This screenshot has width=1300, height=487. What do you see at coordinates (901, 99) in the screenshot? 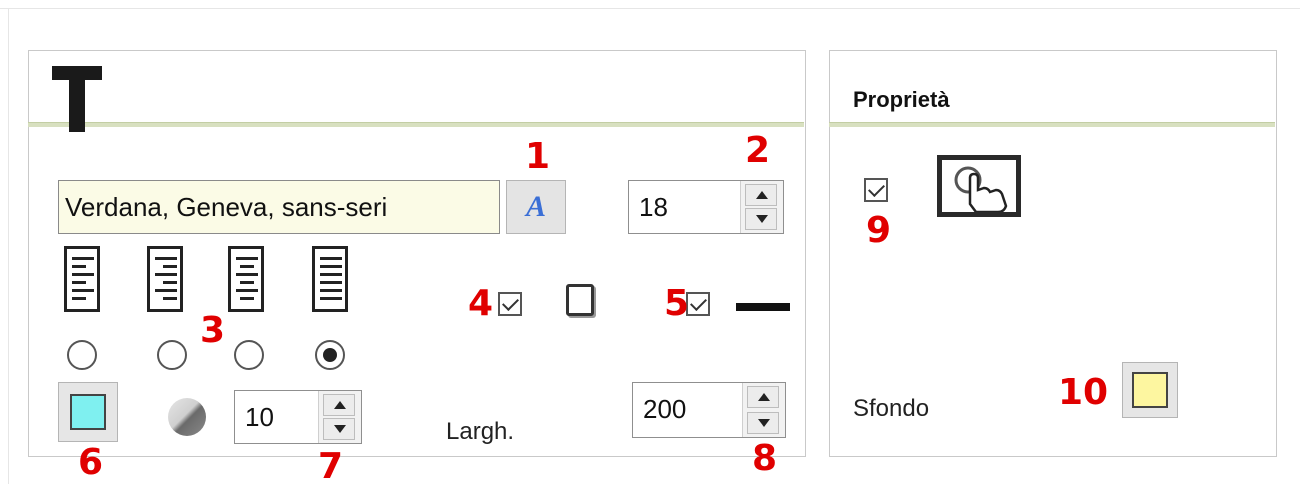
I see `properties-title: Proprietà` at bounding box center [901, 99].